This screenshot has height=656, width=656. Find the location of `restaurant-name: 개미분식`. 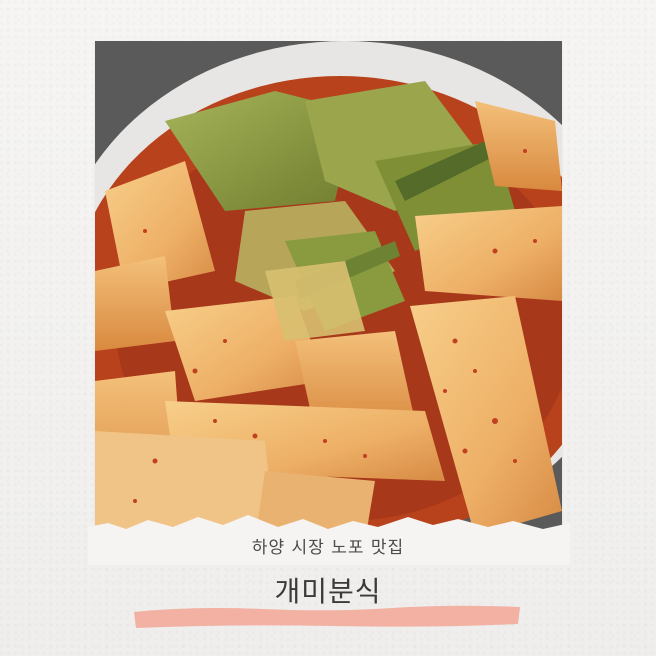

restaurant-name: 개미분식 is located at coordinates (328, 591).